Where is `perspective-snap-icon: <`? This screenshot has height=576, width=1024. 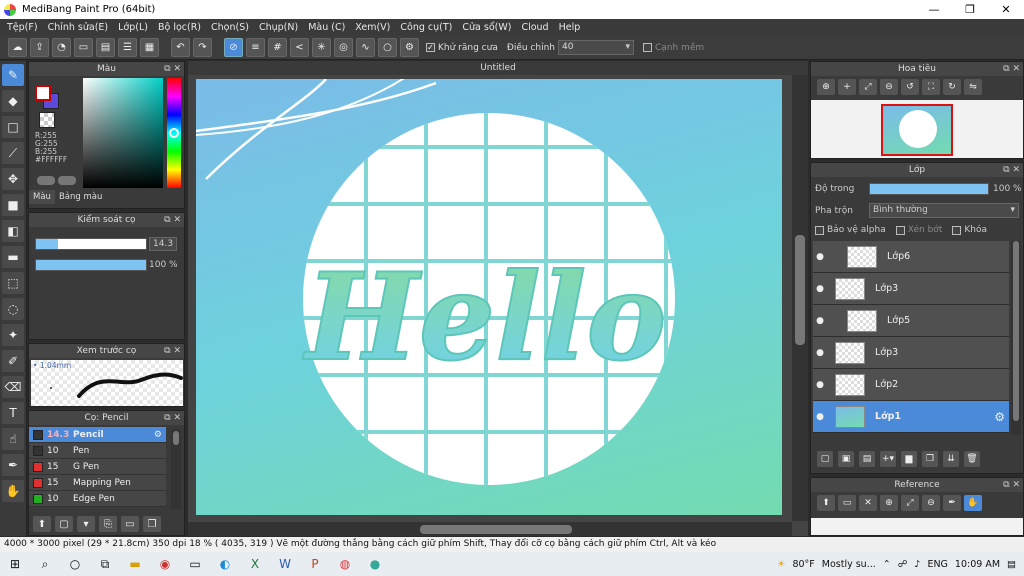
perspective-snap-icon: < is located at coordinates (299, 47).